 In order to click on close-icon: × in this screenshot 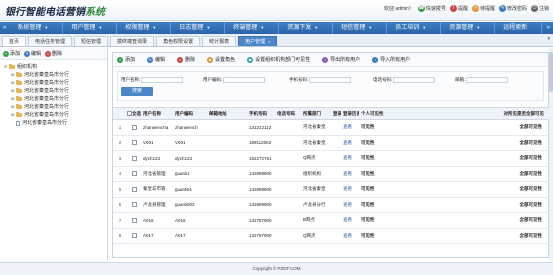, I will do `click(269, 41)`.